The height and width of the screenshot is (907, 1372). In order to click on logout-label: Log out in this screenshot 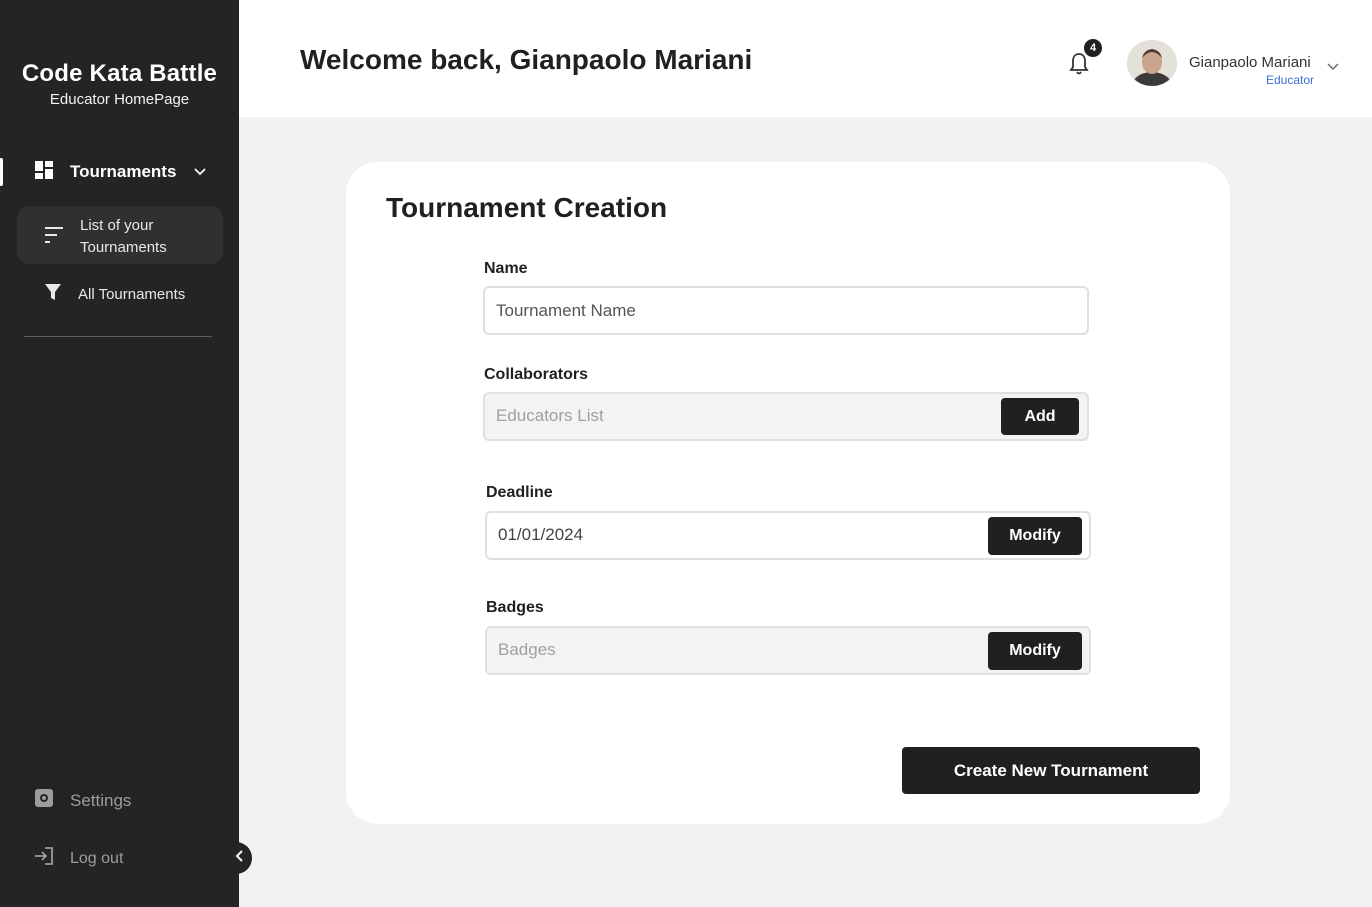, I will do `click(97, 858)`.